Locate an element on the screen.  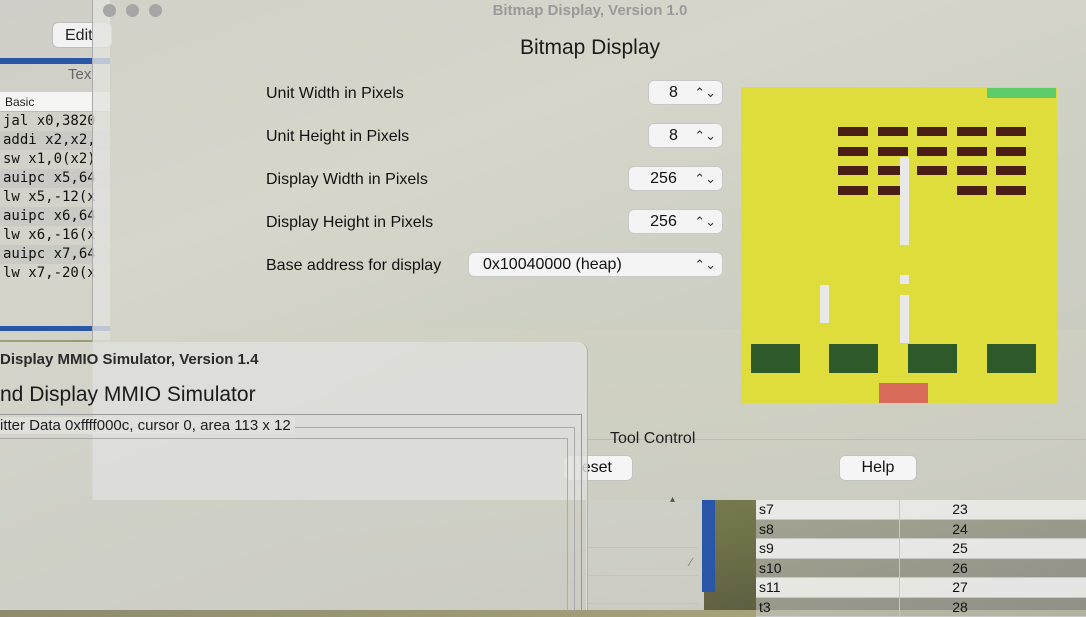
resize-mark-icon: ▴ is located at coordinates (672, 499).